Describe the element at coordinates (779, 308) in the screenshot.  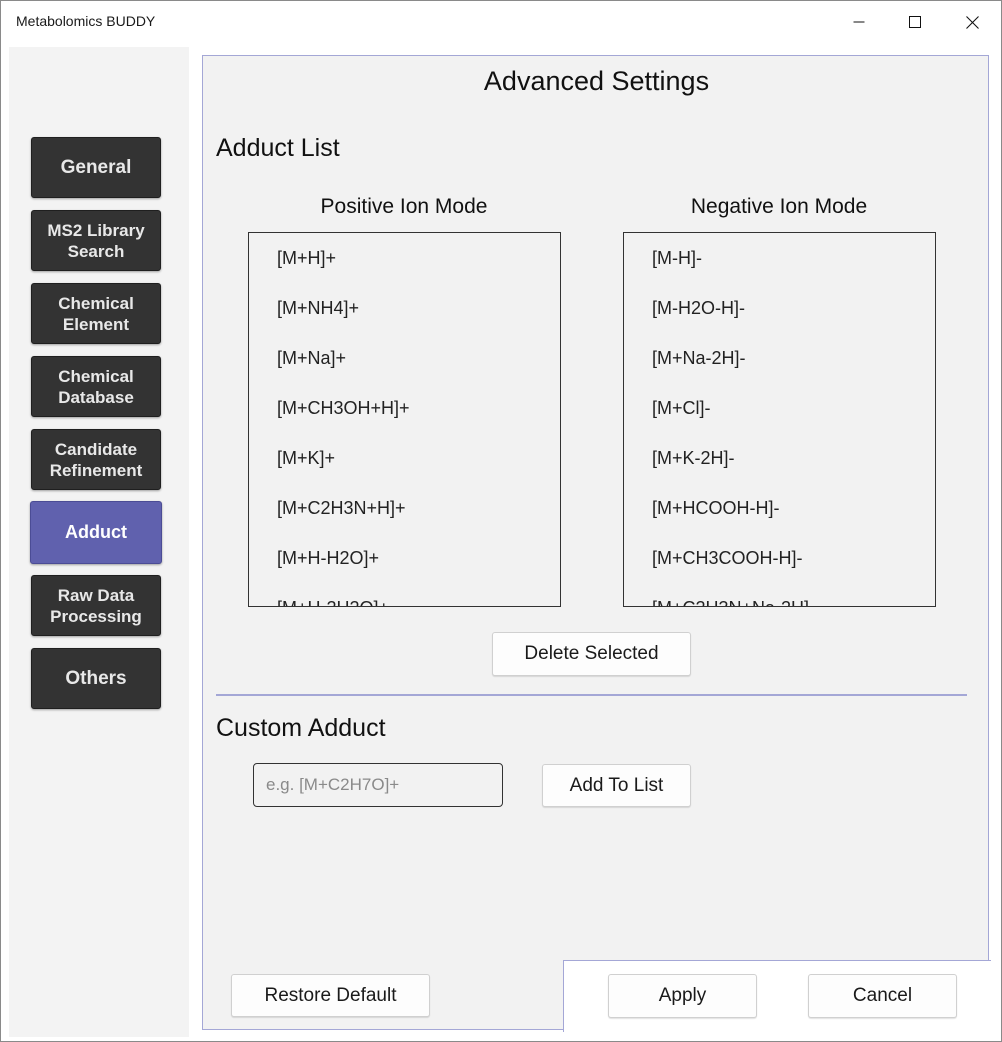
I see `list-item: [M-H2O-H]-` at that location.